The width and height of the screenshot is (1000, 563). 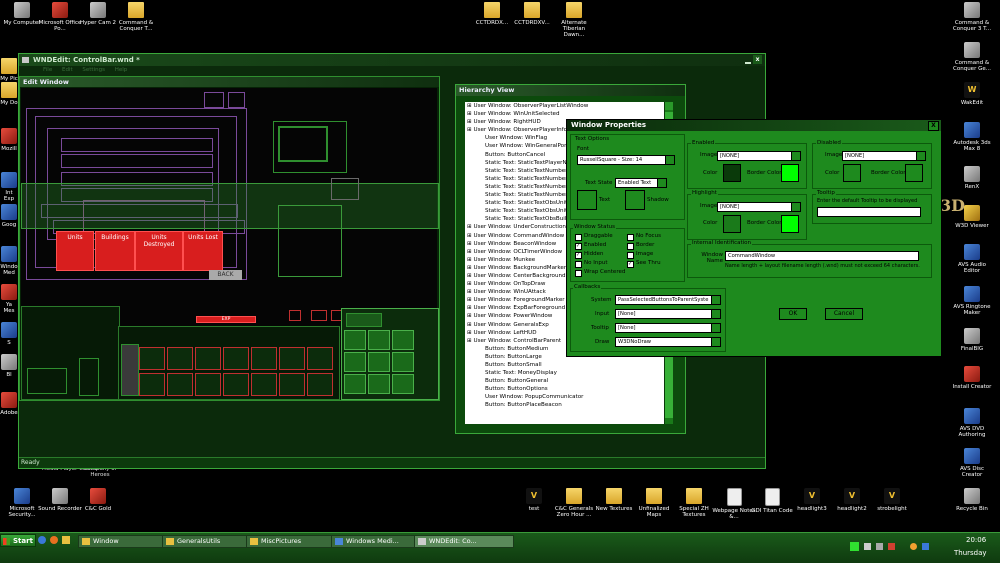 I want to click on desktop-icon-google: Goog, so click(x=9, y=216).